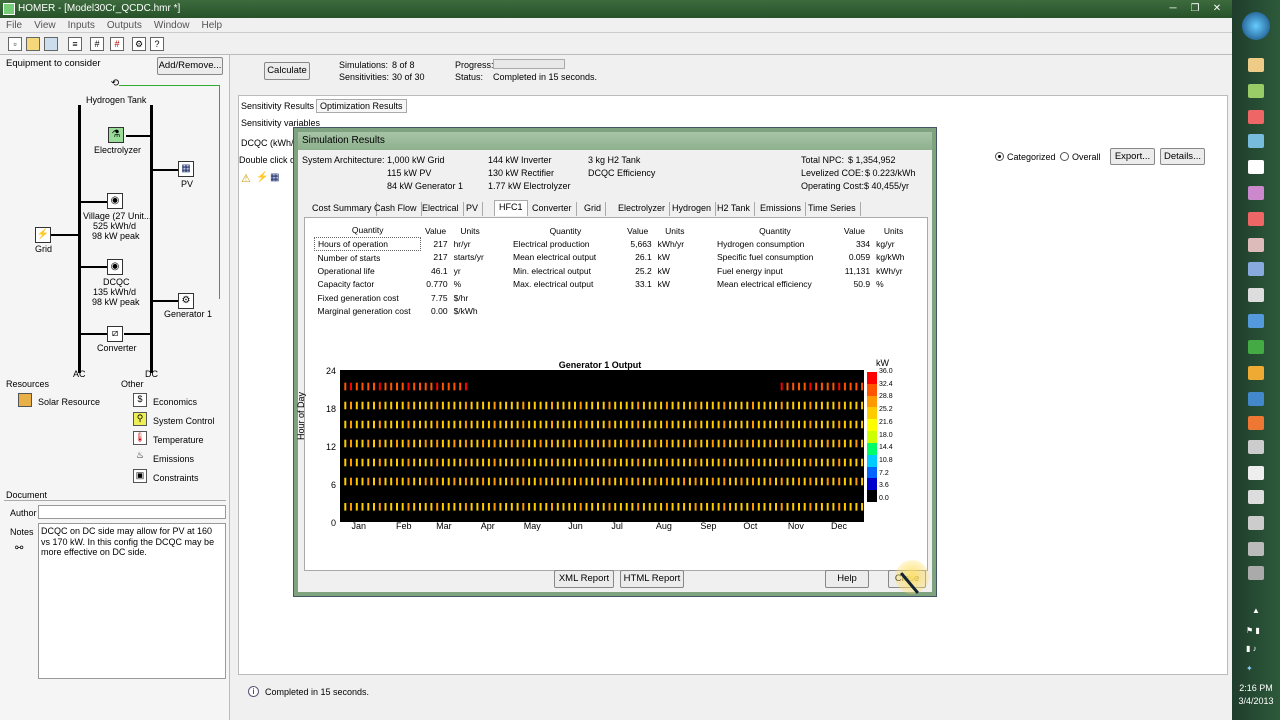 Image resolution: width=1280 pixels, height=720 pixels. Describe the element at coordinates (140, 438) in the screenshot. I see `thermometer-icon: 🌡` at that location.